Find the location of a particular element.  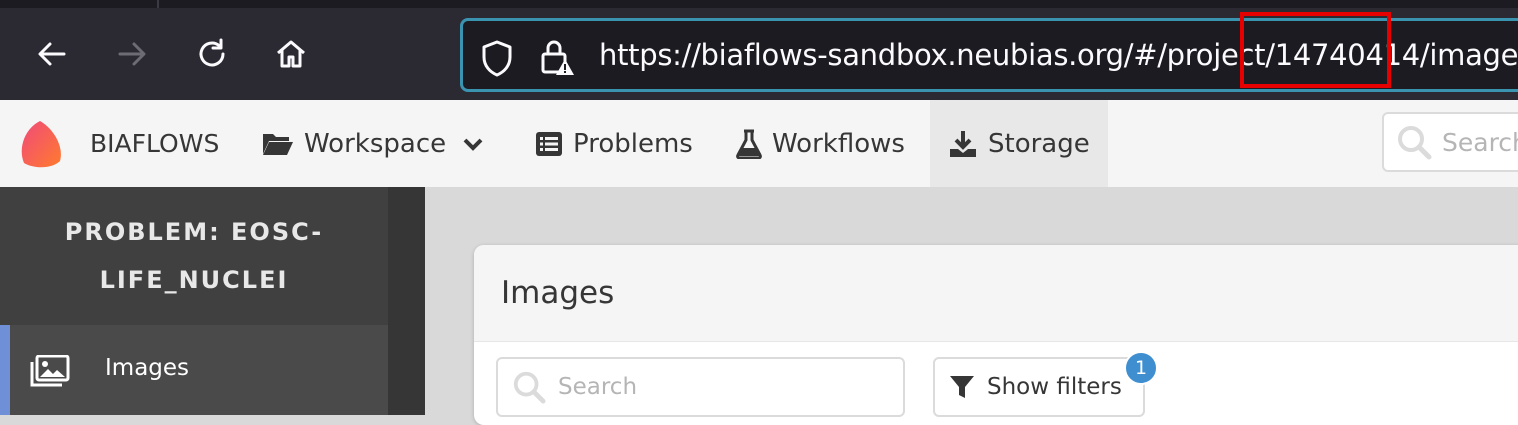

home-button is located at coordinates (291, 54).